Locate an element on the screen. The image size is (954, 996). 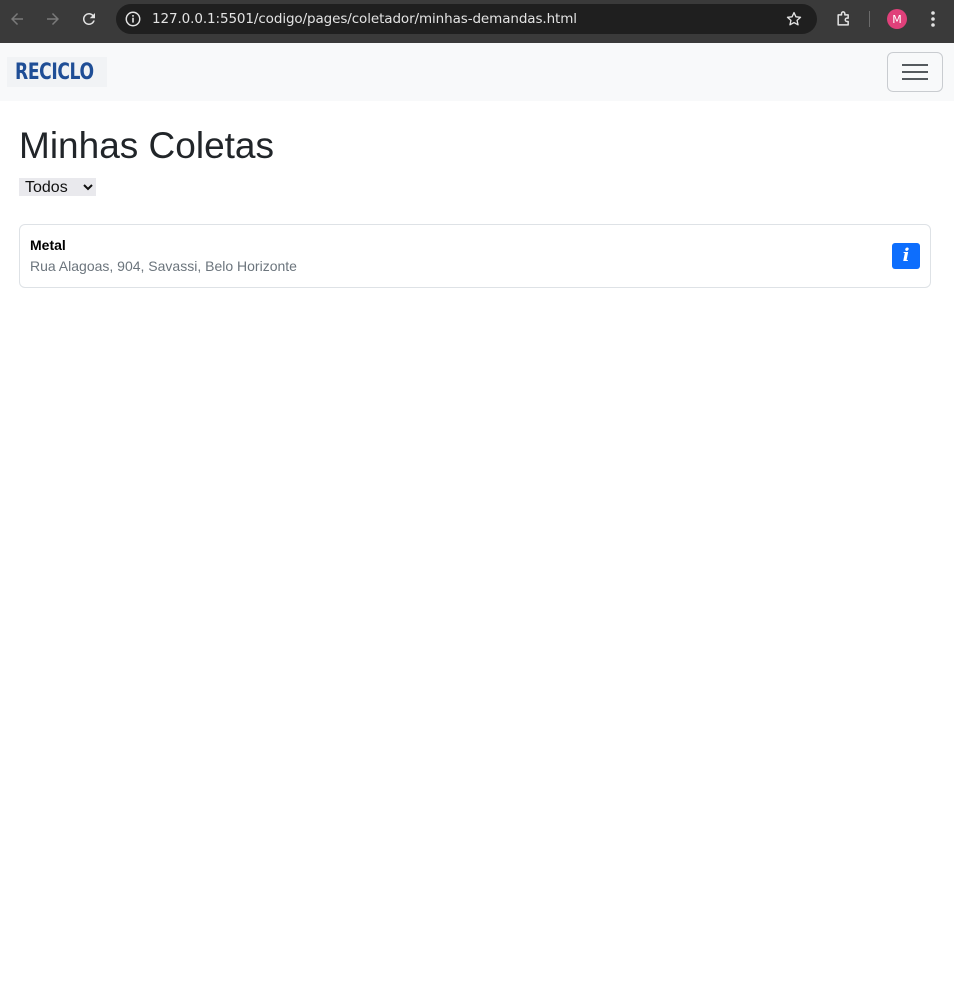
forward-arrow-icon is located at coordinates (53, 19).